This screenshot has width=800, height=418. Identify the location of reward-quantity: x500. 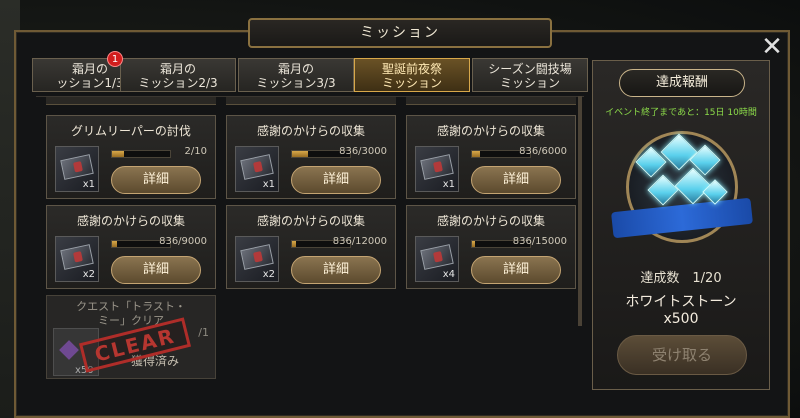
(681, 319).